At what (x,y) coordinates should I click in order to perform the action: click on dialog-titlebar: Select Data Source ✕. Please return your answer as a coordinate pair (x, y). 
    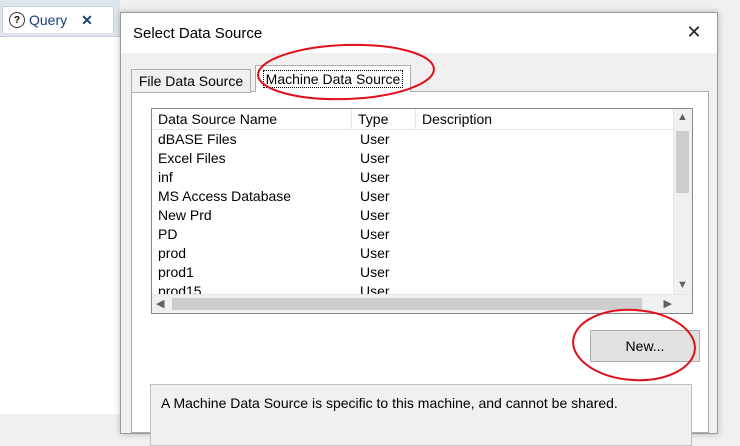
    Looking at the image, I should click on (419, 33).